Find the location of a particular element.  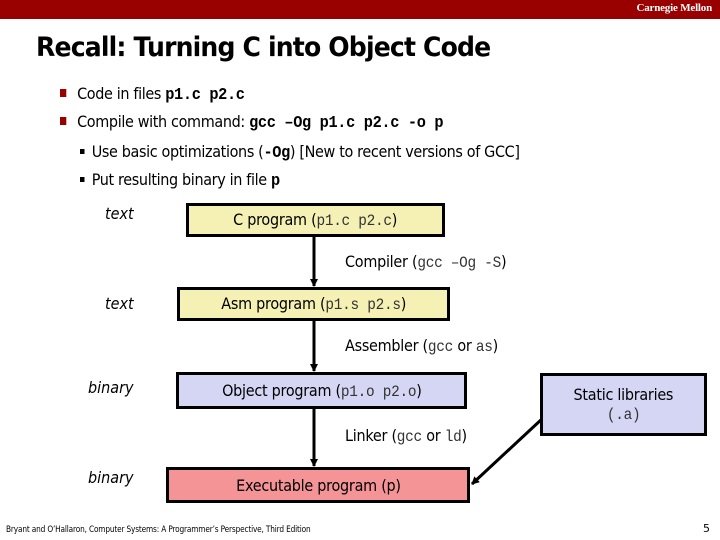

assembler-step-label: Assembler (gcc or as) is located at coordinates (421, 346).